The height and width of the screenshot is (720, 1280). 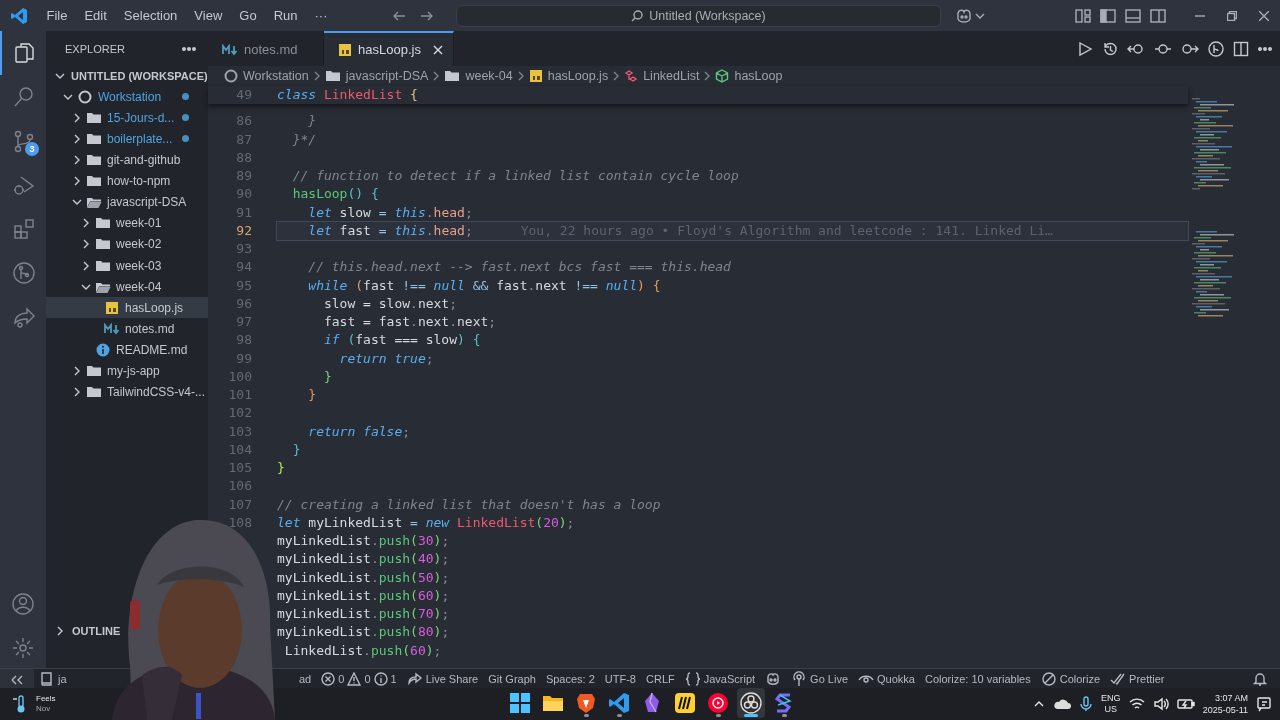 I want to click on microphone-icon, so click(x=1086, y=704).